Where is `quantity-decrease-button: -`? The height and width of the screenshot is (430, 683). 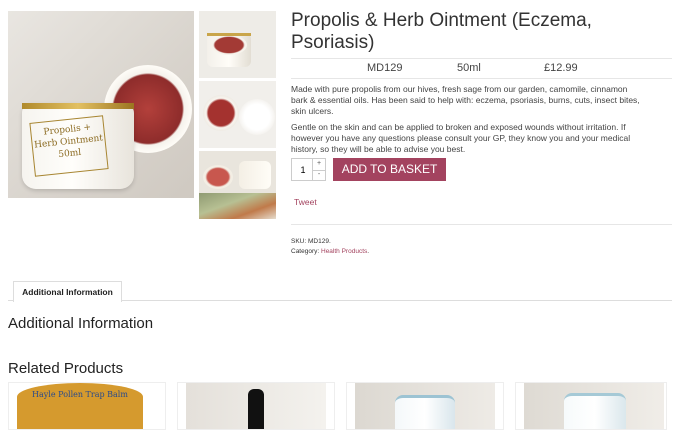
quantity-decrease-button: - is located at coordinates (318, 175).